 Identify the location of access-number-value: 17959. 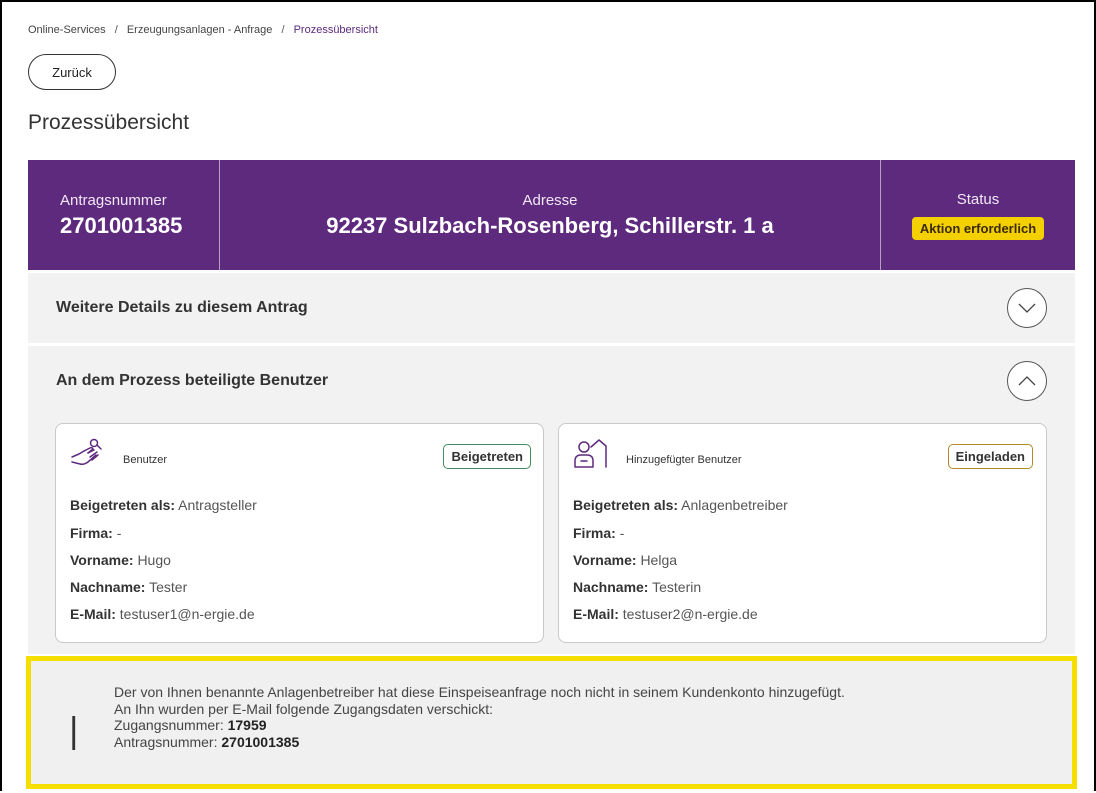
(247, 725).